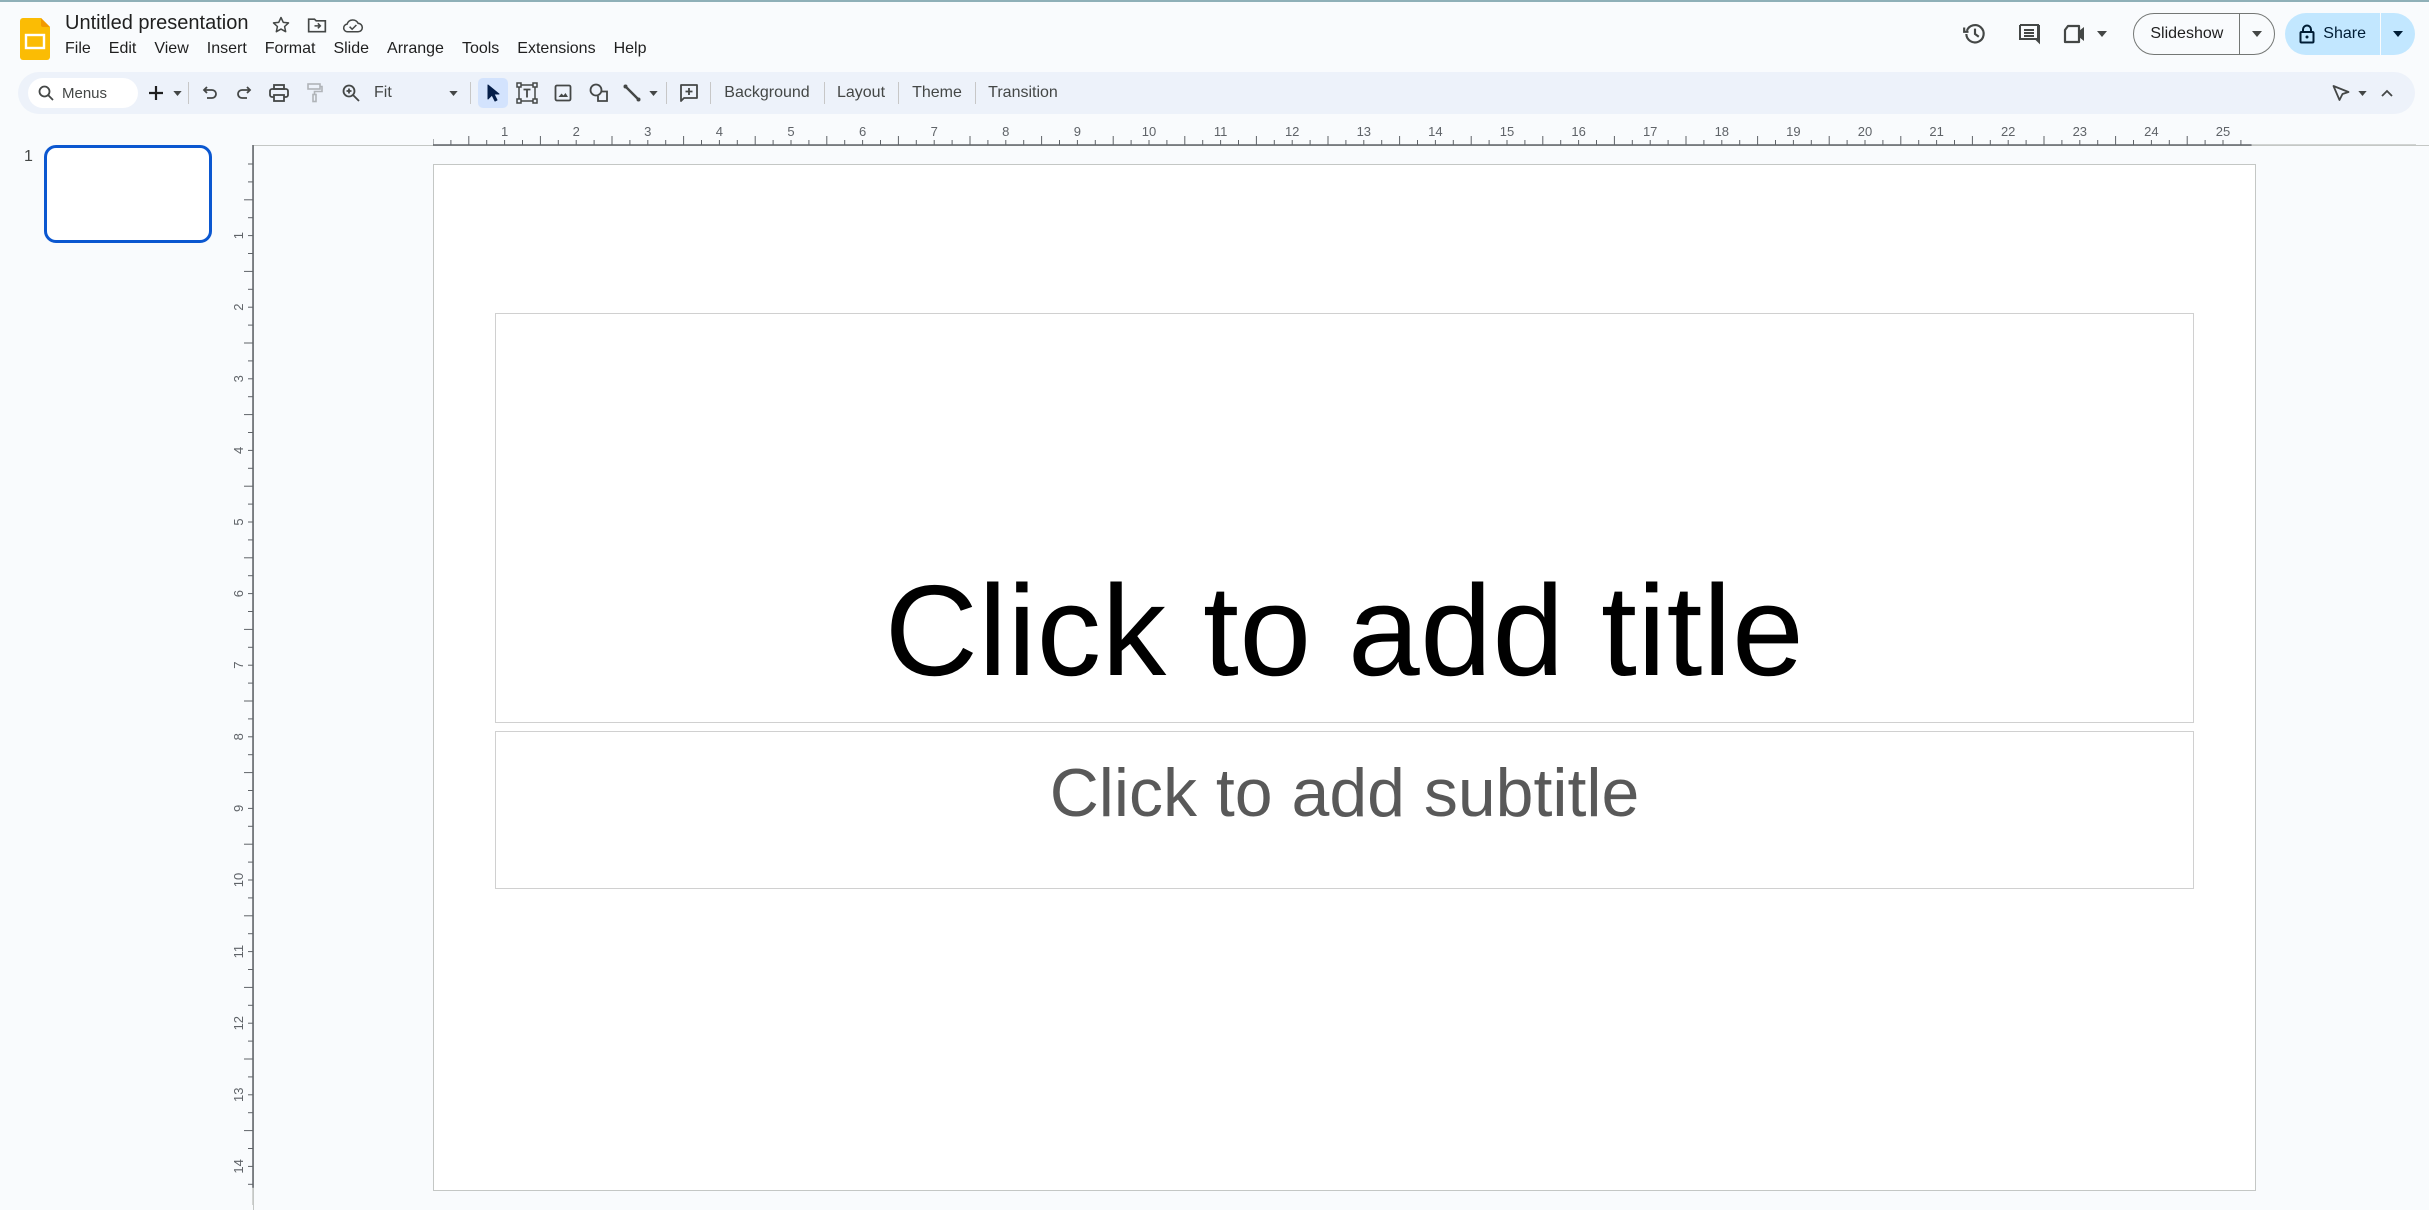 The height and width of the screenshot is (1210, 2429). I want to click on ruler-label: 13, so click(238, 1095).